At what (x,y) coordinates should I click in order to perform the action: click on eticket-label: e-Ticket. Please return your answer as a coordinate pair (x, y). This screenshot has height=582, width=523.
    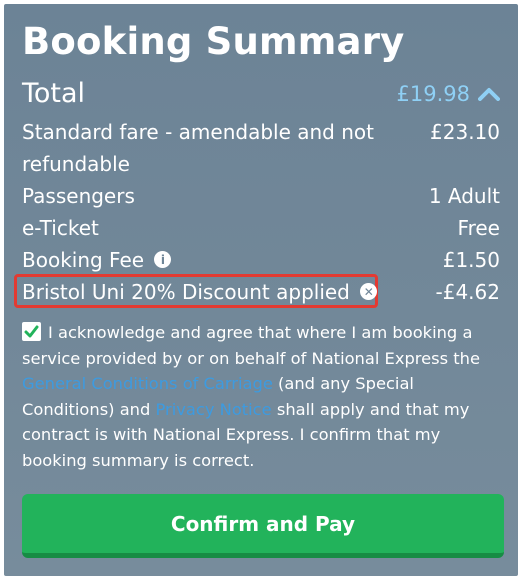
    Looking at the image, I should click on (60, 228).